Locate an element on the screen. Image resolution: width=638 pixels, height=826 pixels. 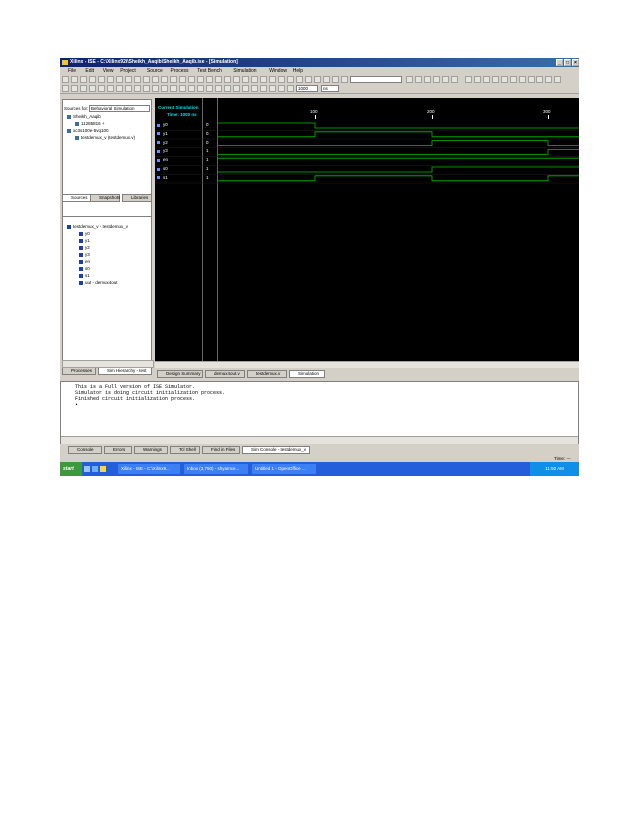
waveform-scrollbar is located at coordinates (367, 364).